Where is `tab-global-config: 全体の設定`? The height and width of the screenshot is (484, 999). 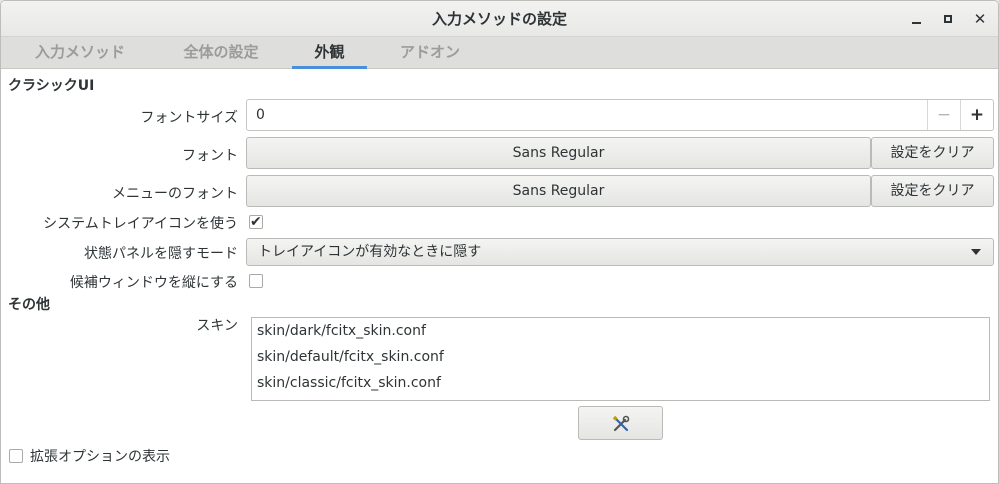
tab-global-config: 全体の設定 is located at coordinates (221, 53).